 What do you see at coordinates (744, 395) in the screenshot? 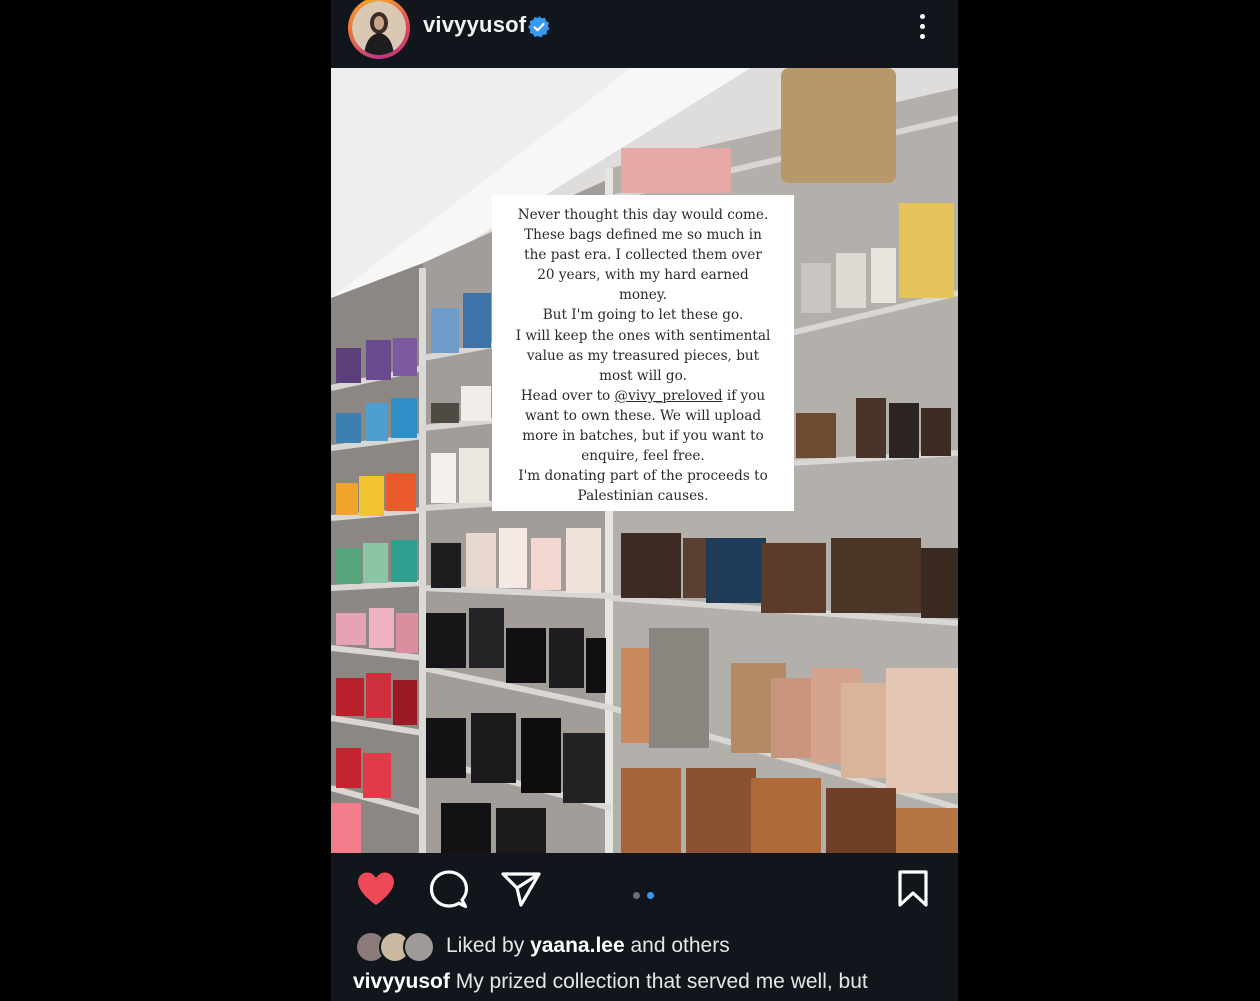
I see `overlay-text: if you` at bounding box center [744, 395].